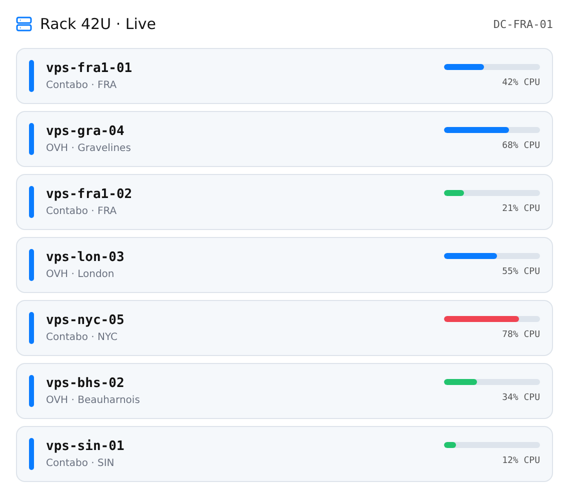  Describe the element at coordinates (284, 202) in the screenshot. I see `server-card: vps-fra1-02 Contabo · FRA 21% CPU` at that location.